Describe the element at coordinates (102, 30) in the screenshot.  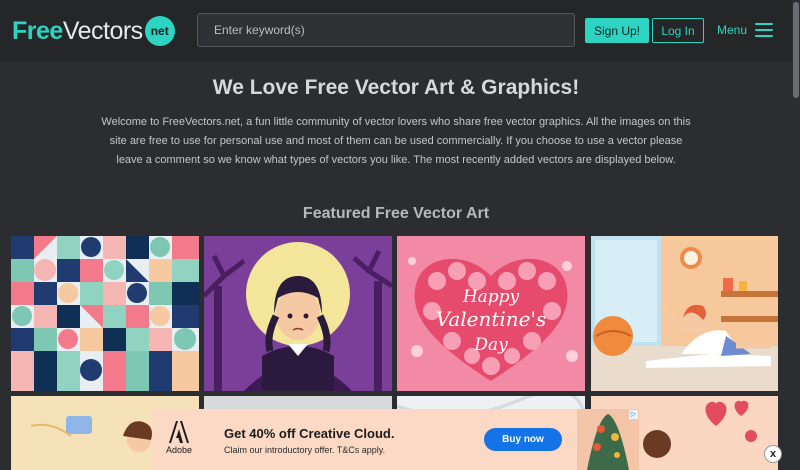
I see `logo-vectors-text: Vectors` at that location.